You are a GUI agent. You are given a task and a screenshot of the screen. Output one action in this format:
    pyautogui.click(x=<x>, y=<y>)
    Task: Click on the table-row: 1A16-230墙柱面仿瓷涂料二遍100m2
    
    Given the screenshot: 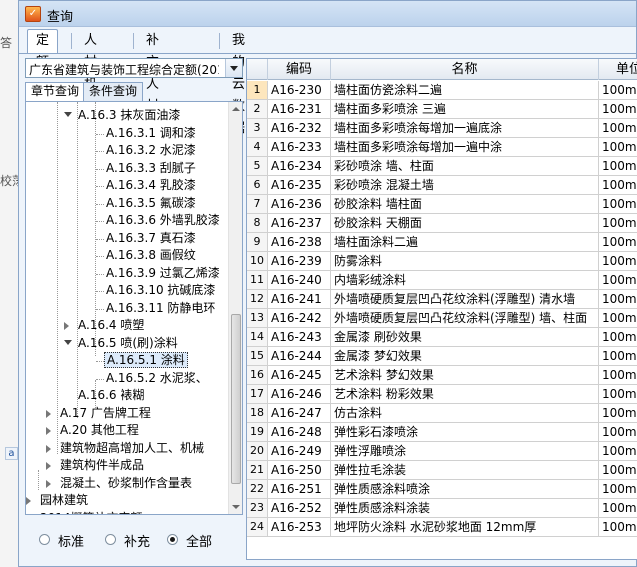 What is the action you would take?
    pyautogui.click(x=442, y=90)
    